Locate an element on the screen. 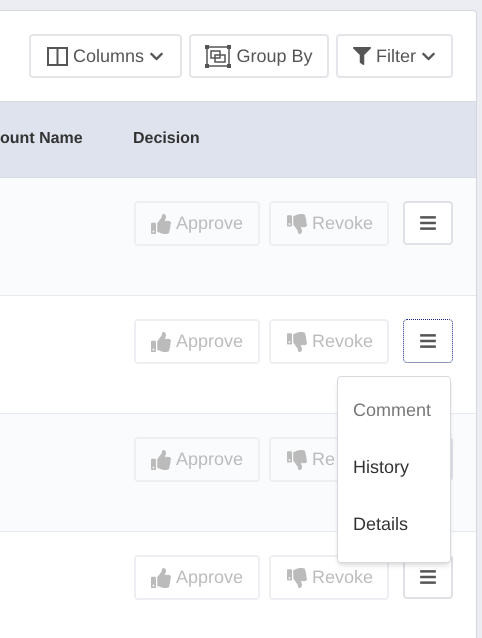  column-header: ount Name is located at coordinates (42, 139).